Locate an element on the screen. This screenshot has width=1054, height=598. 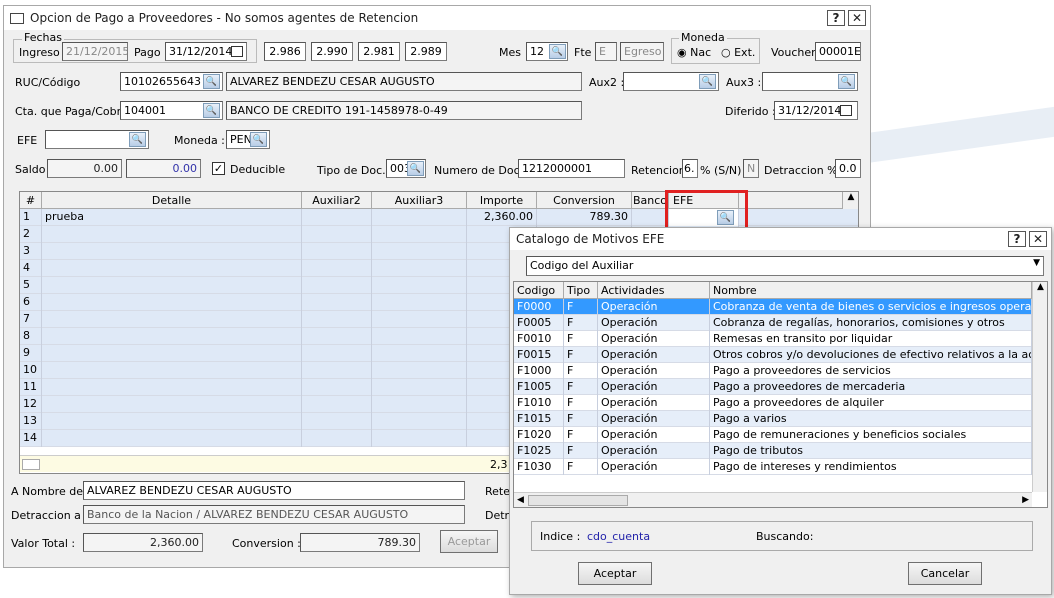
col-header: Tipo is located at coordinates (581, 290).